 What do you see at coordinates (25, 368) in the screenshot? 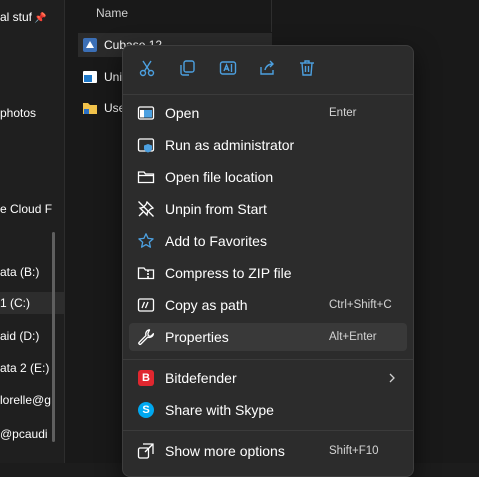
I see `nav-item-label: ata 2 (E:)` at bounding box center [25, 368].